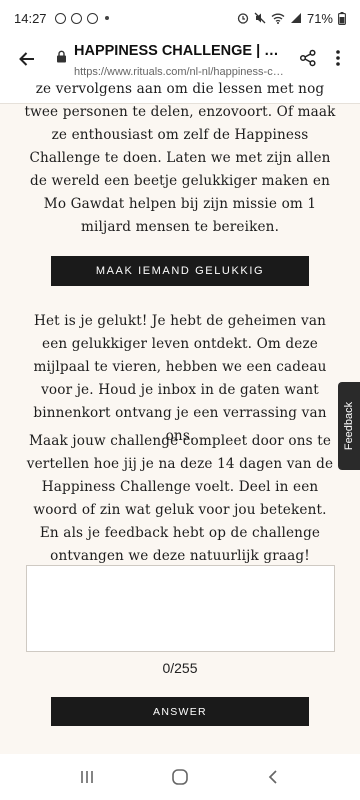  What do you see at coordinates (295, 18) in the screenshot?
I see `signal-icon` at bounding box center [295, 18].